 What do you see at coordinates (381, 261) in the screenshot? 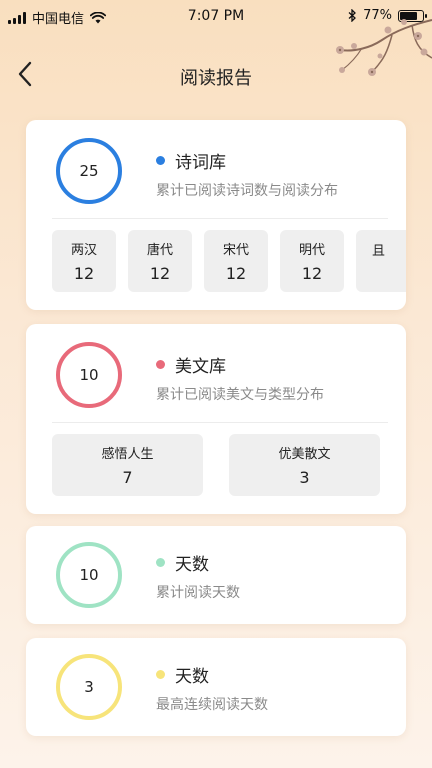
I see `dynasty-chip: 且` at bounding box center [381, 261].